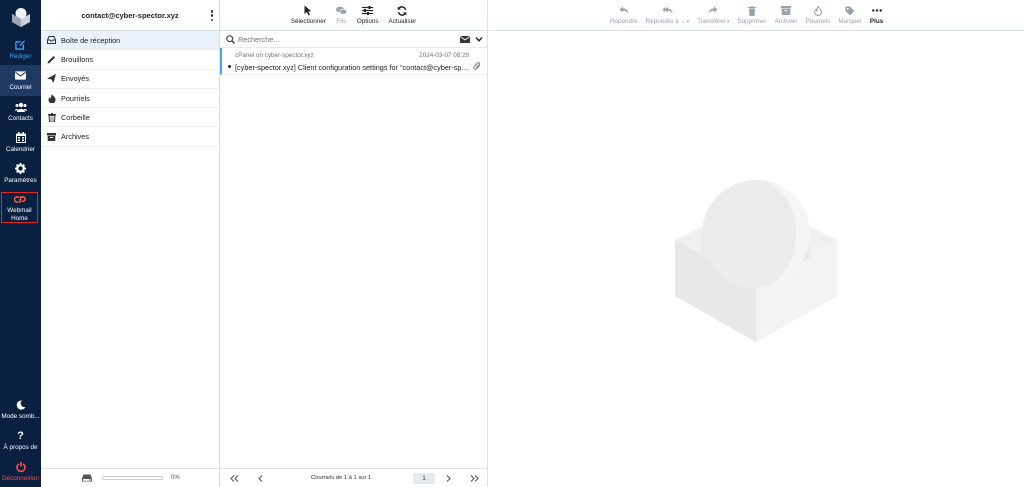 Image resolution: width=1024 pixels, height=487 pixels. I want to click on nav-contacts: Contacts, so click(20, 111).